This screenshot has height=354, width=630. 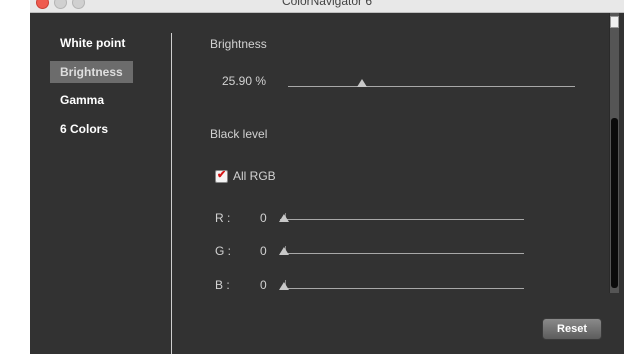 What do you see at coordinates (284, 286) in the screenshot?
I see `channel-b-slider-thumb` at bounding box center [284, 286].